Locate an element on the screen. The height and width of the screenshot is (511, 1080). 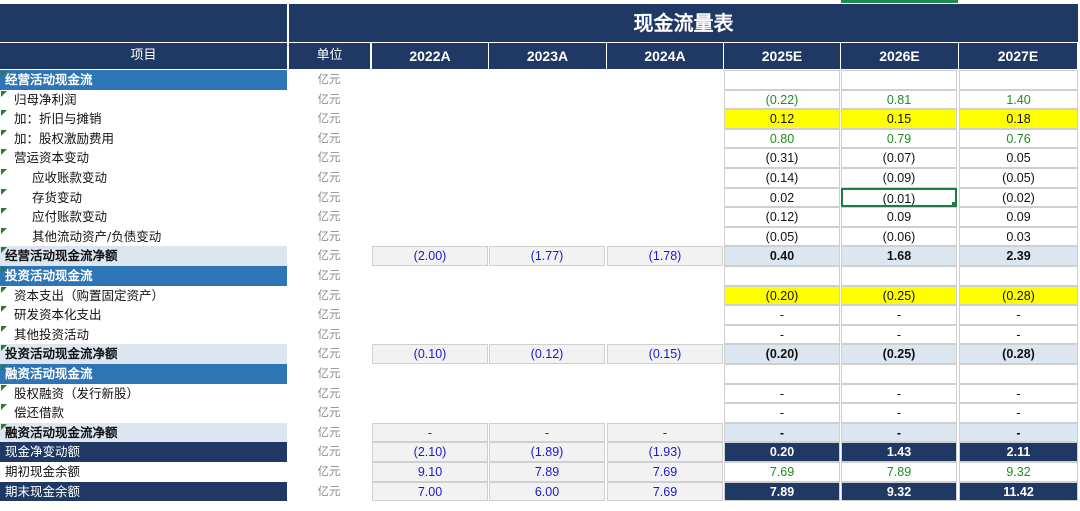
hist-cell: (2.00) is located at coordinates (430, 256).